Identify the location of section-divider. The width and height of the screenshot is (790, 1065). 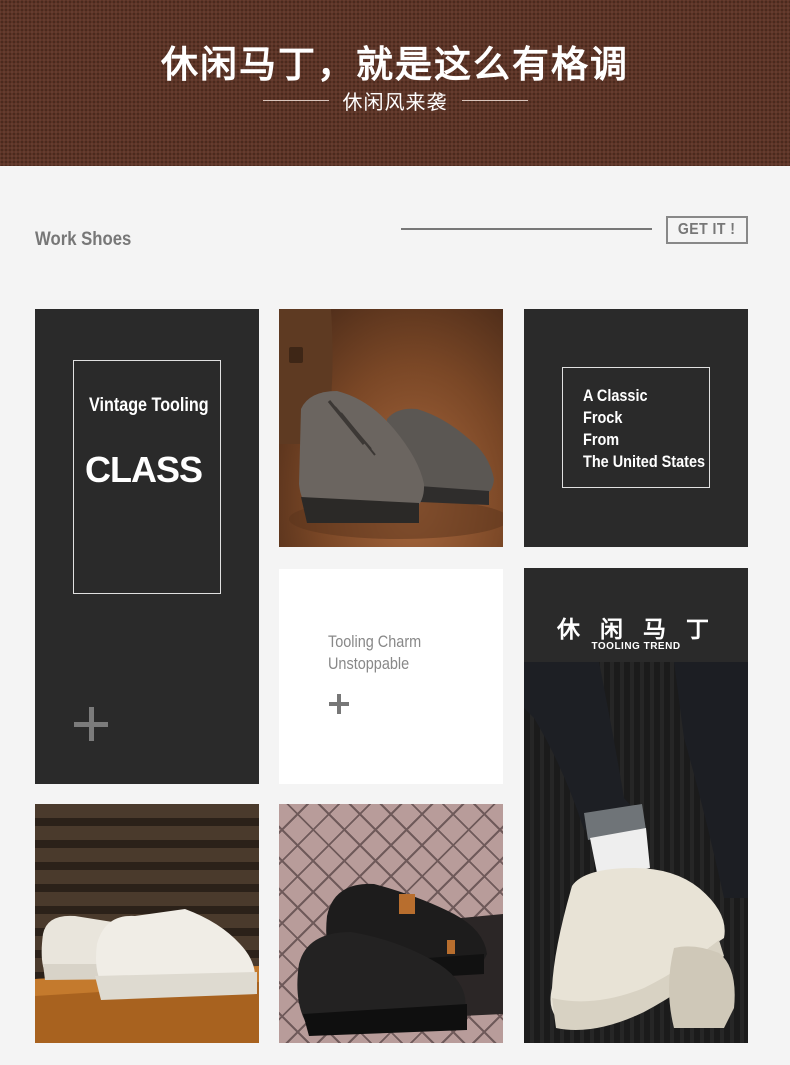
(526, 229).